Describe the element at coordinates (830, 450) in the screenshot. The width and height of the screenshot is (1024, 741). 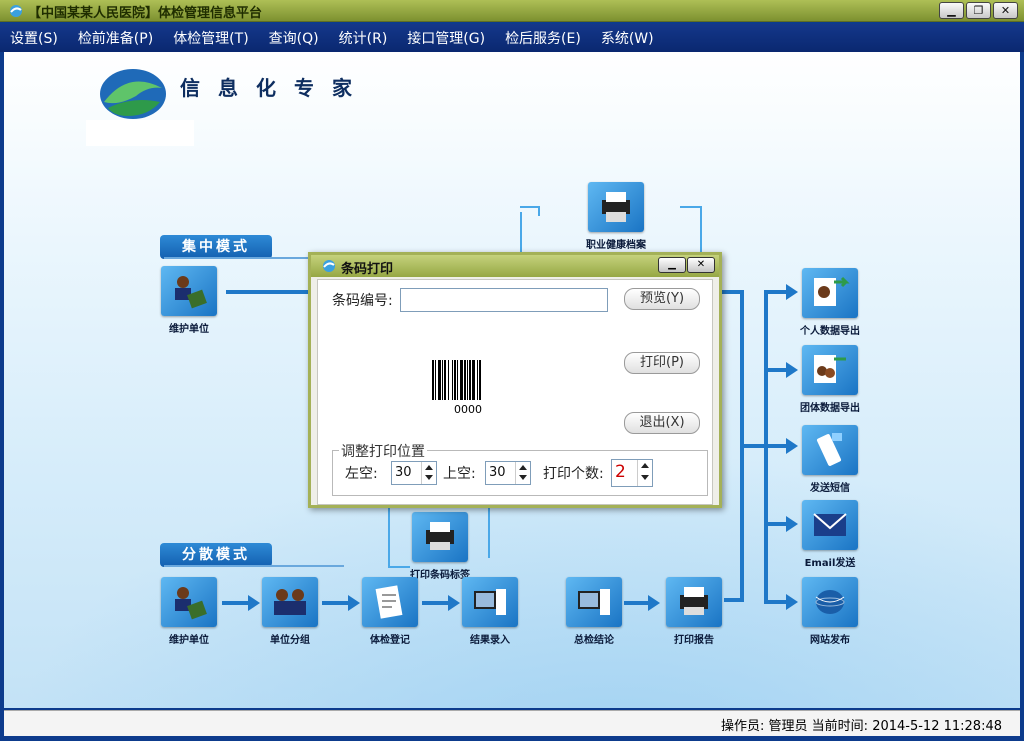
I see `mobile-phone-icon` at that location.